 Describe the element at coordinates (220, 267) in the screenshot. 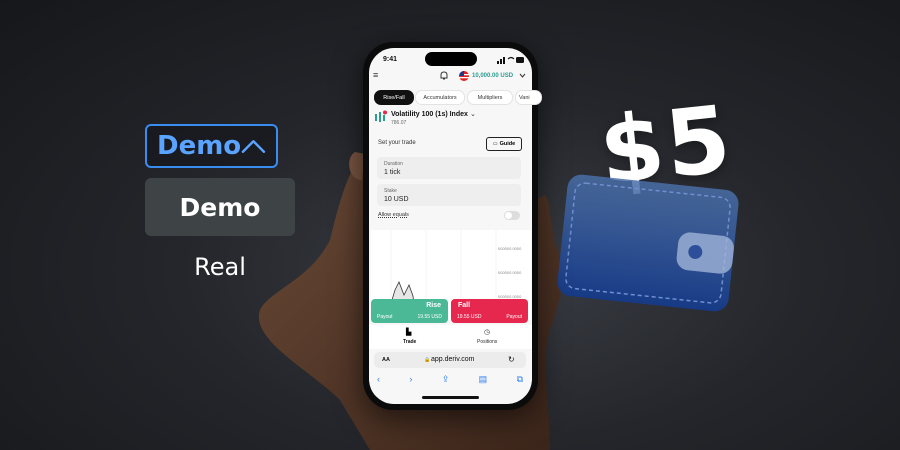

I see `option-label: Real` at that location.